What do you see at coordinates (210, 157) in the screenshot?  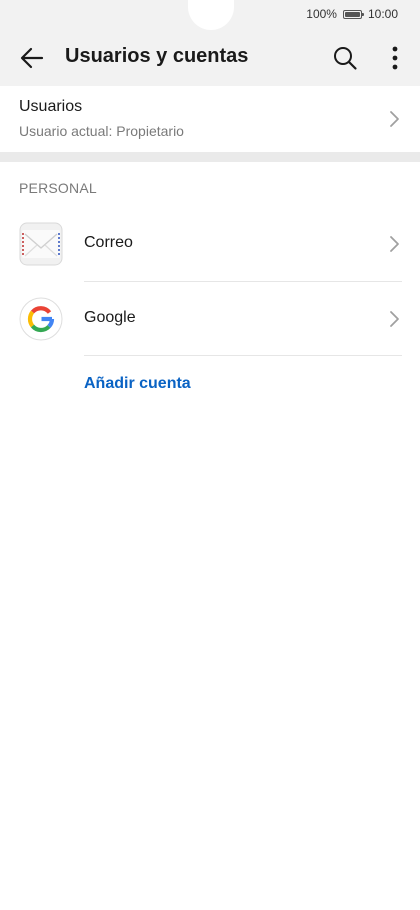 I see `section-separator` at bounding box center [210, 157].